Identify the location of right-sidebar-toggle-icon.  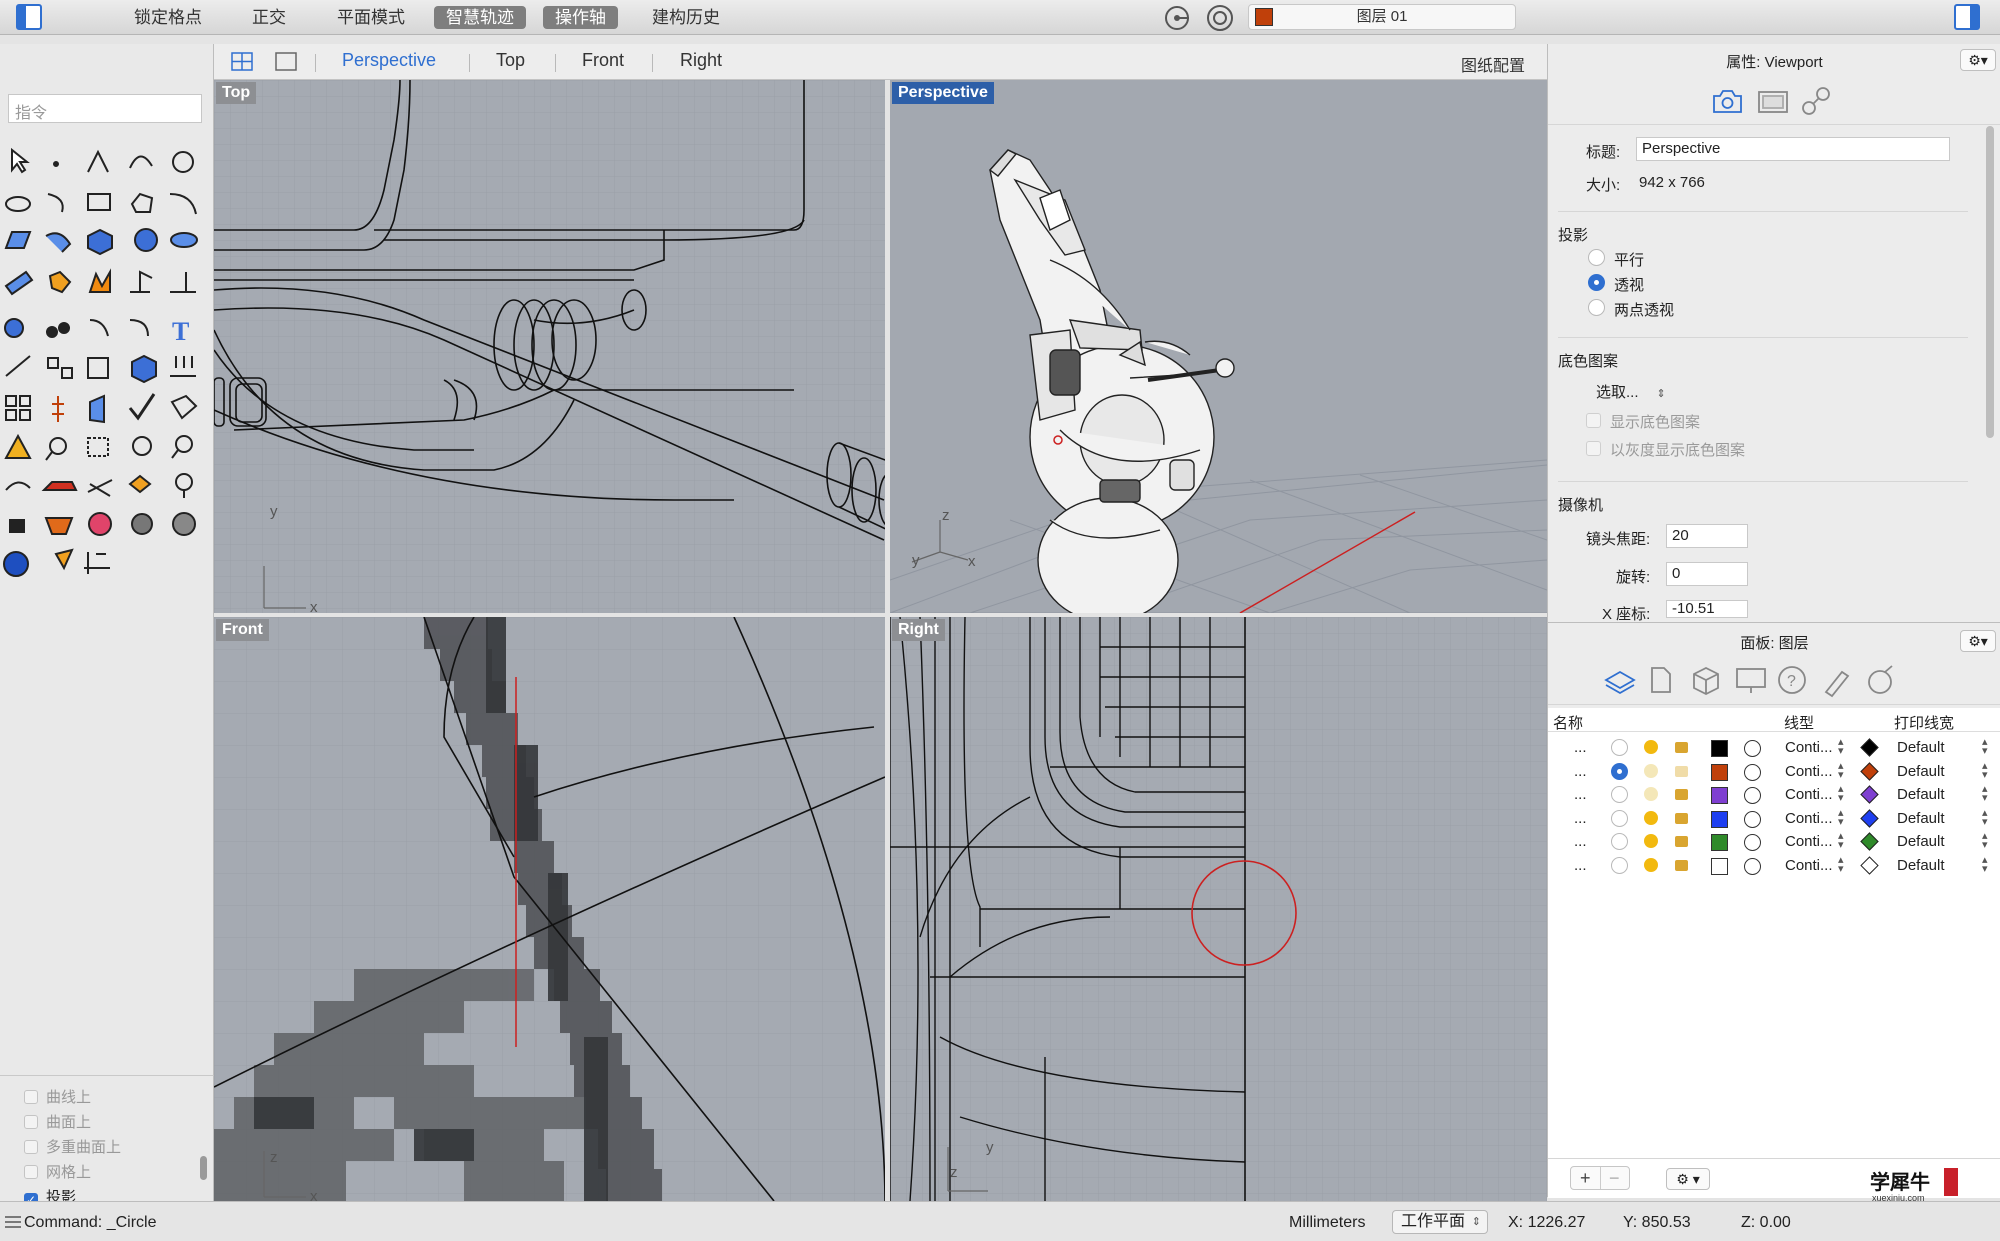
(1967, 17).